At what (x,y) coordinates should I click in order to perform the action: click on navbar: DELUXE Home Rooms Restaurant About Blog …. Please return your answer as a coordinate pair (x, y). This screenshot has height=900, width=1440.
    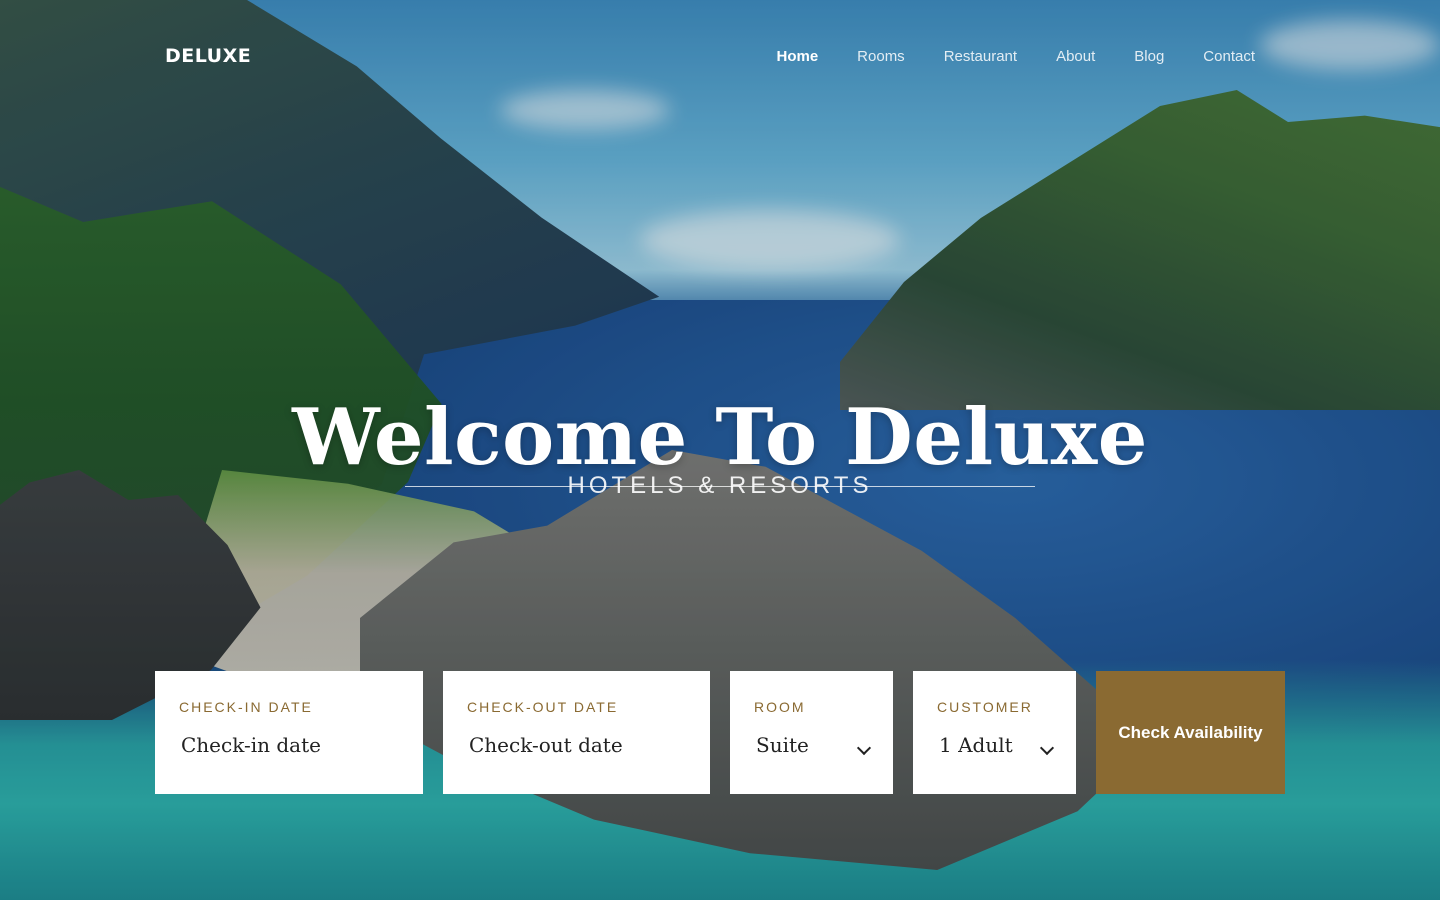
    Looking at the image, I should click on (710, 56).